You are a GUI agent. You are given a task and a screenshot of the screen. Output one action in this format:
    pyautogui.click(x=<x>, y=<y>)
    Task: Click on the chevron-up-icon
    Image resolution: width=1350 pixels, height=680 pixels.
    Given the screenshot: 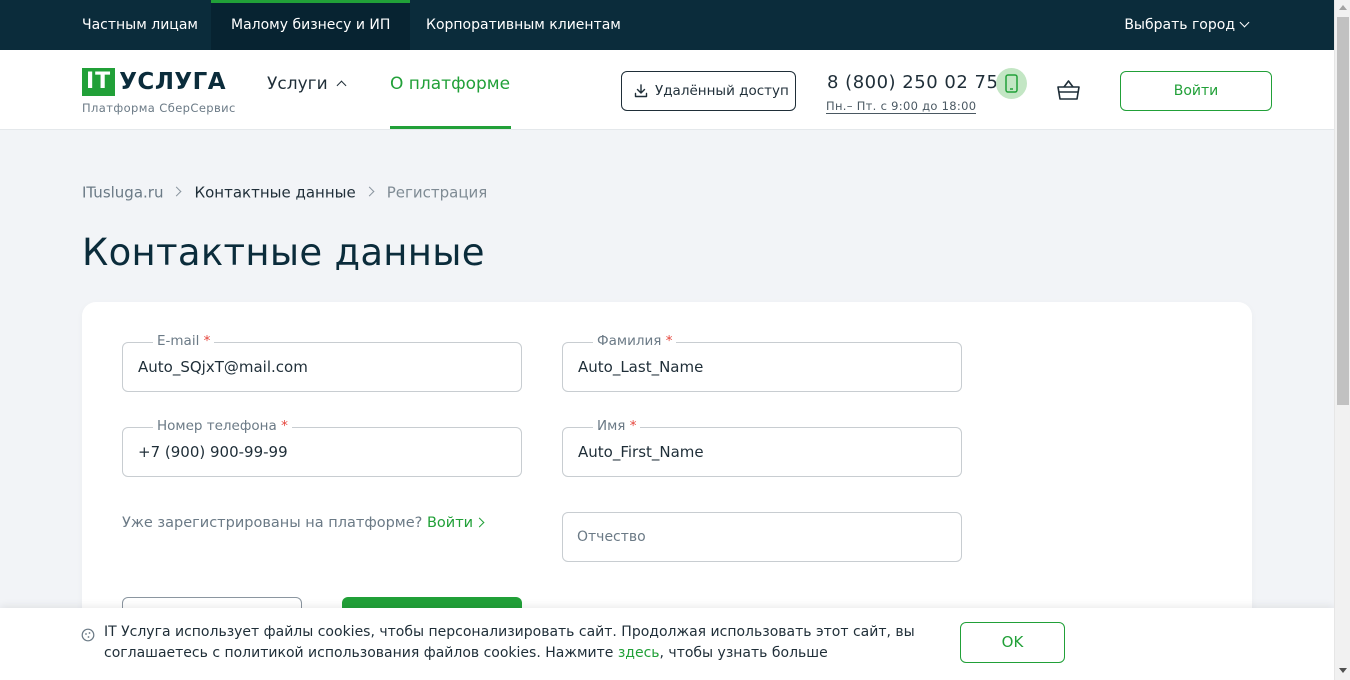 What is the action you would take?
    pyautogui.click(x=341, y=85)
    